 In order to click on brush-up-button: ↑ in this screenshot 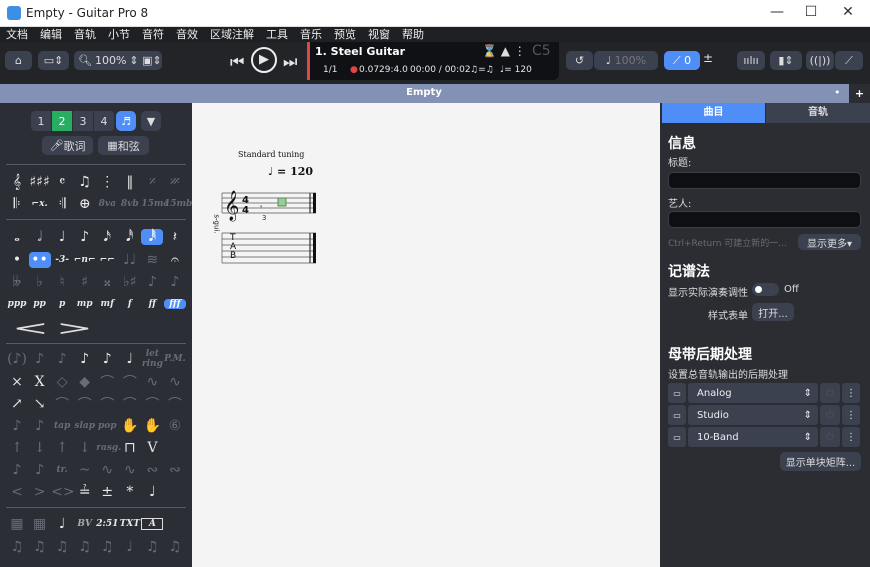, I will do `click(17, 448)`.